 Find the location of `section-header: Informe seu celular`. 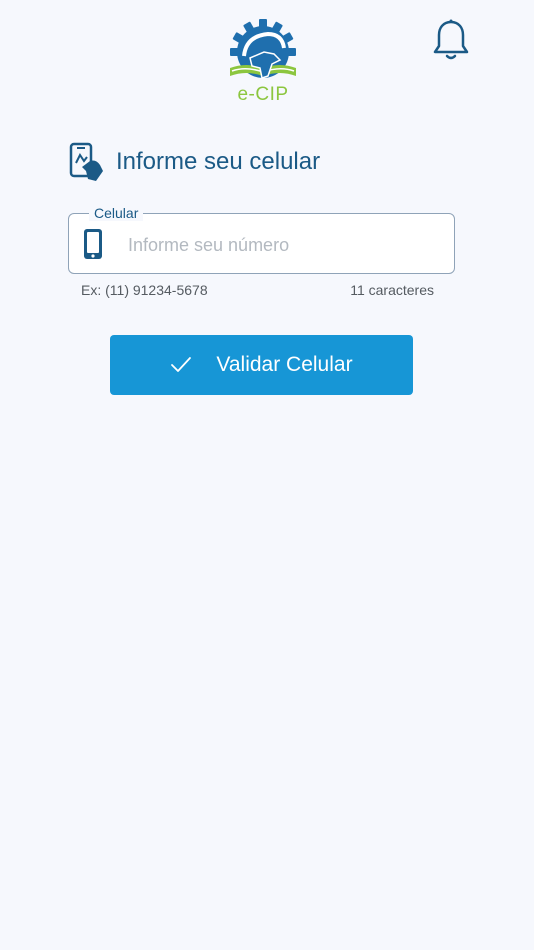

section-header: Informe seu celular is located at coordinates (194, 162).